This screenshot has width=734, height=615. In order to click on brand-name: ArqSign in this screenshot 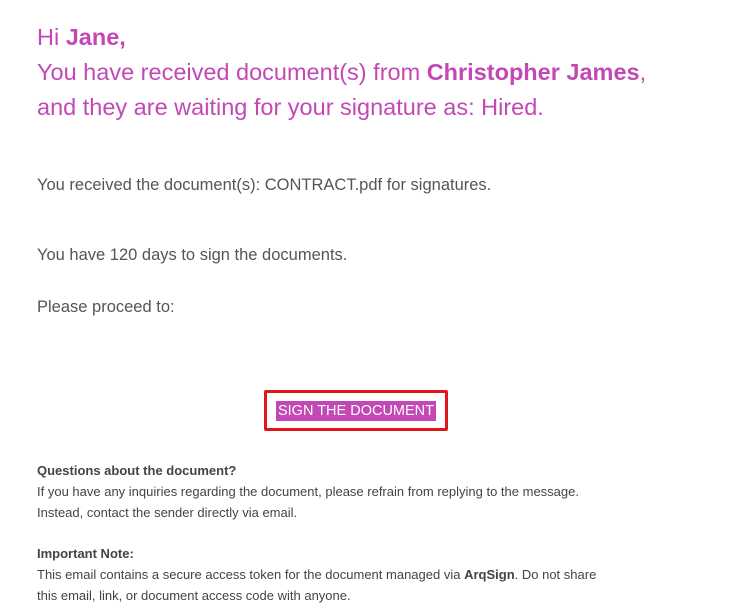, I will do `click(489, 574)`.